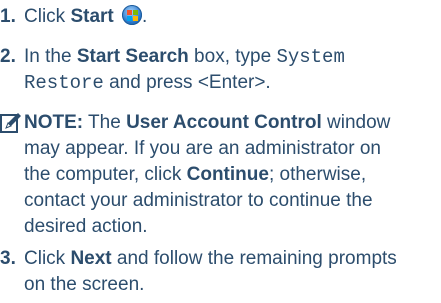  Describe the element at coordinates (8, 258) in the screenshot. I see `step-number: 3.` at that location.